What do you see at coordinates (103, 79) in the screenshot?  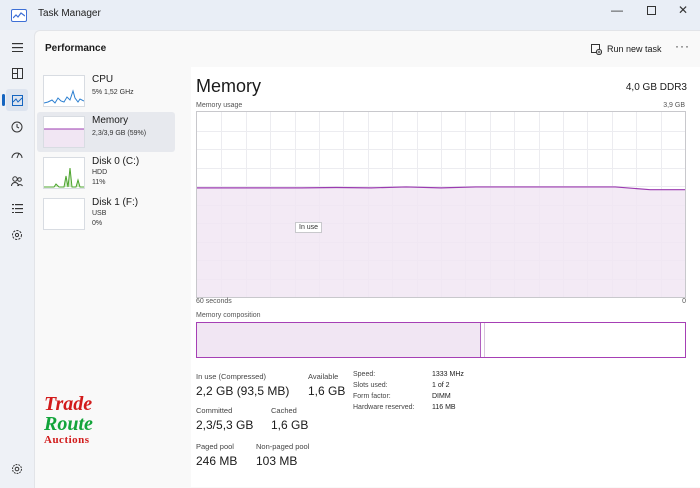 I see `sidebar-item-cpu-label: CPU` at bounding box center [103, 79].